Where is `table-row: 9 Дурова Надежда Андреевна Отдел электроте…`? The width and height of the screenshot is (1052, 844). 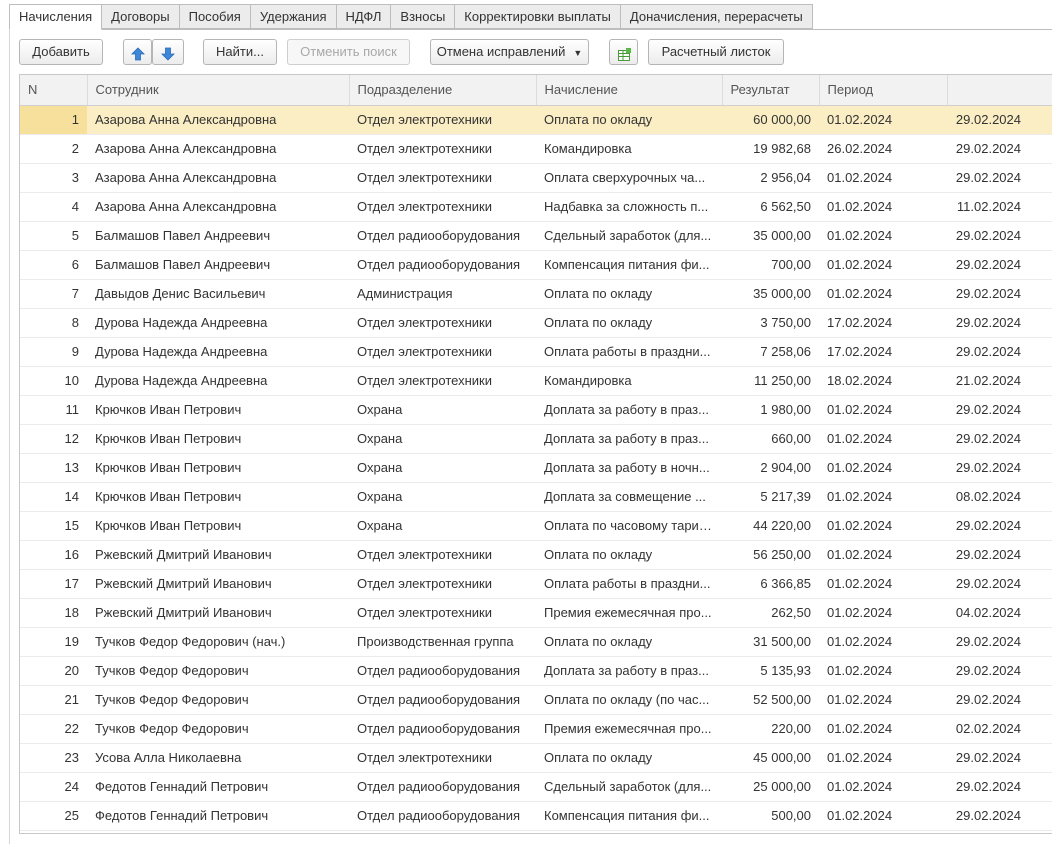
table-row: 9 Дурова Надежда Андреевна Отдел электроте… is located at coordinates (536, 352).